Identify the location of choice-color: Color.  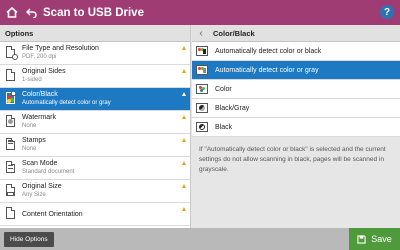
(296, 89).